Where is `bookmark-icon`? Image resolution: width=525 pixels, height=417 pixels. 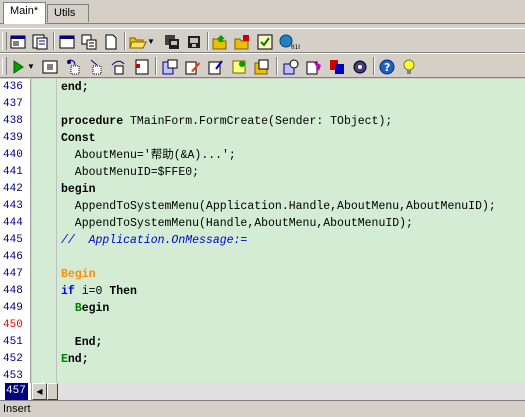
bookmark-icon is located at coordinates (142, 66).